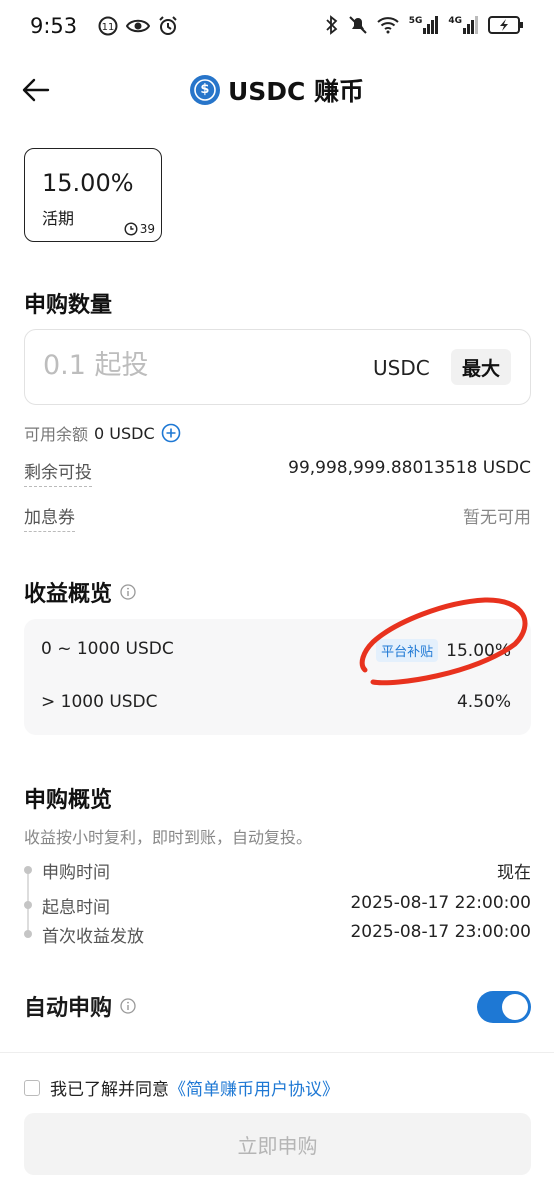 The width and height of the screenshot is (554, 1200). I want to click on auto-subscribe-toggle, so click(504, 1007).